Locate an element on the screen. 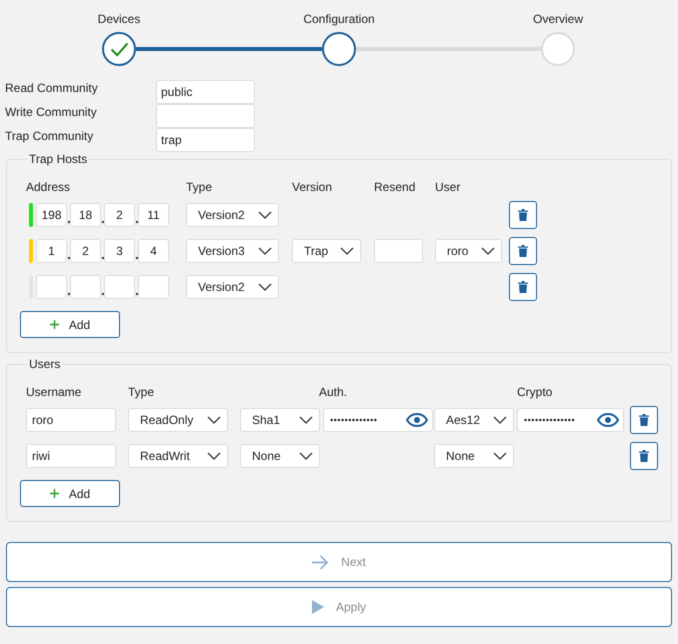 The height and width of the screenshot is (644, 678). octet-field: 3 is located at coordinates (119, 251).